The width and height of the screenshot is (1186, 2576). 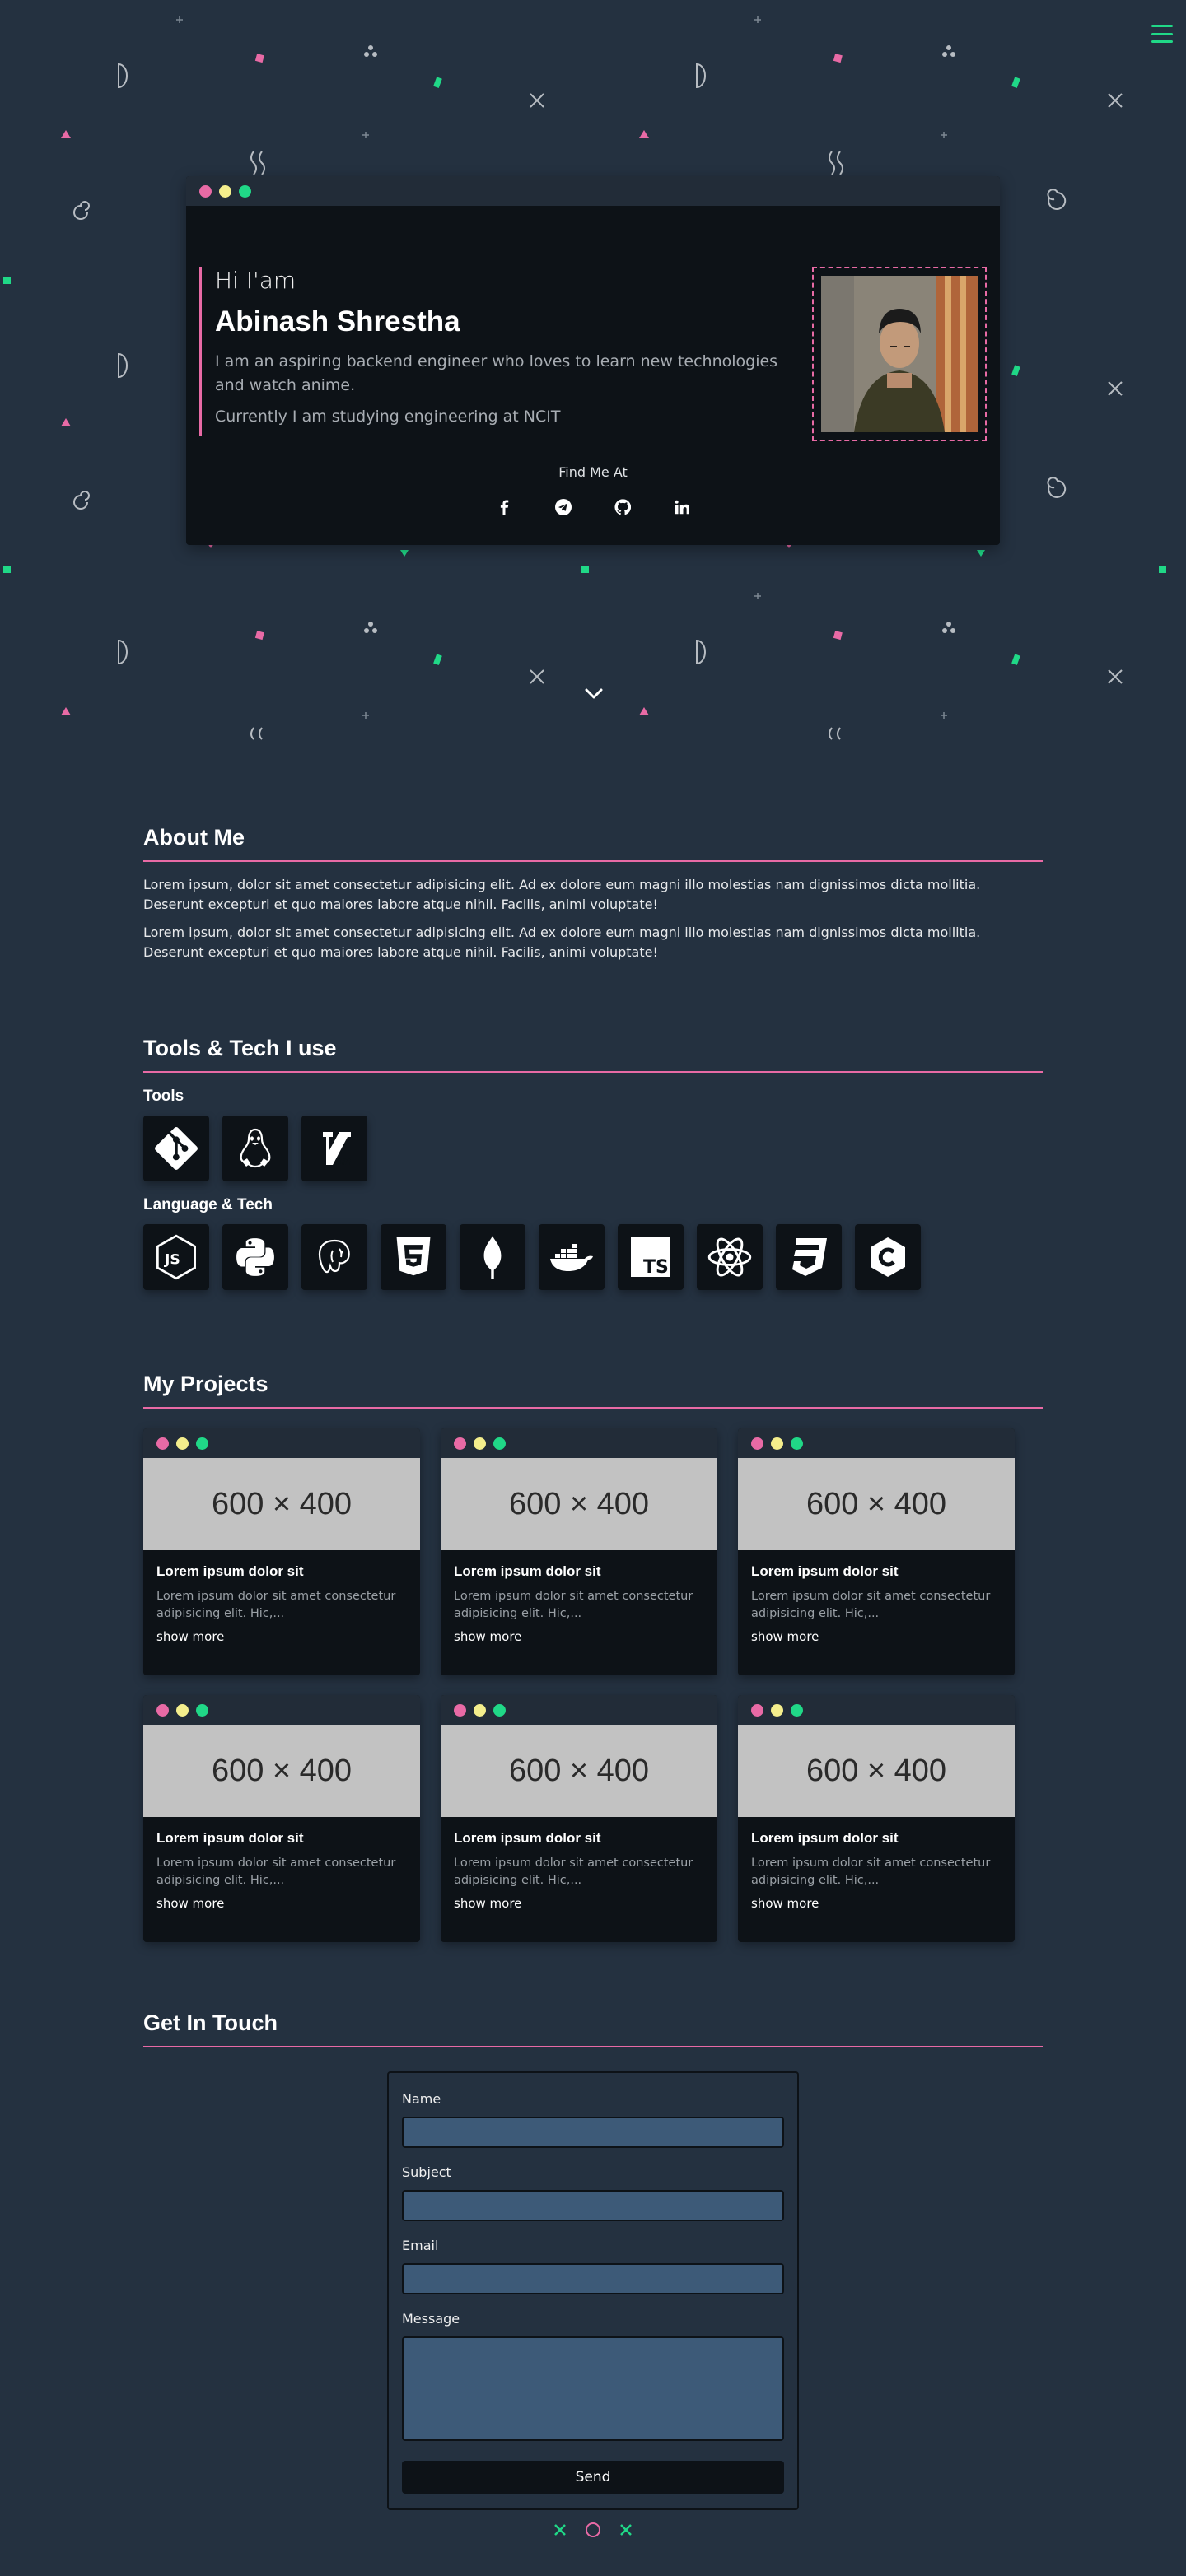 I want to click on circle-icon, so click(x=593, y=2529).